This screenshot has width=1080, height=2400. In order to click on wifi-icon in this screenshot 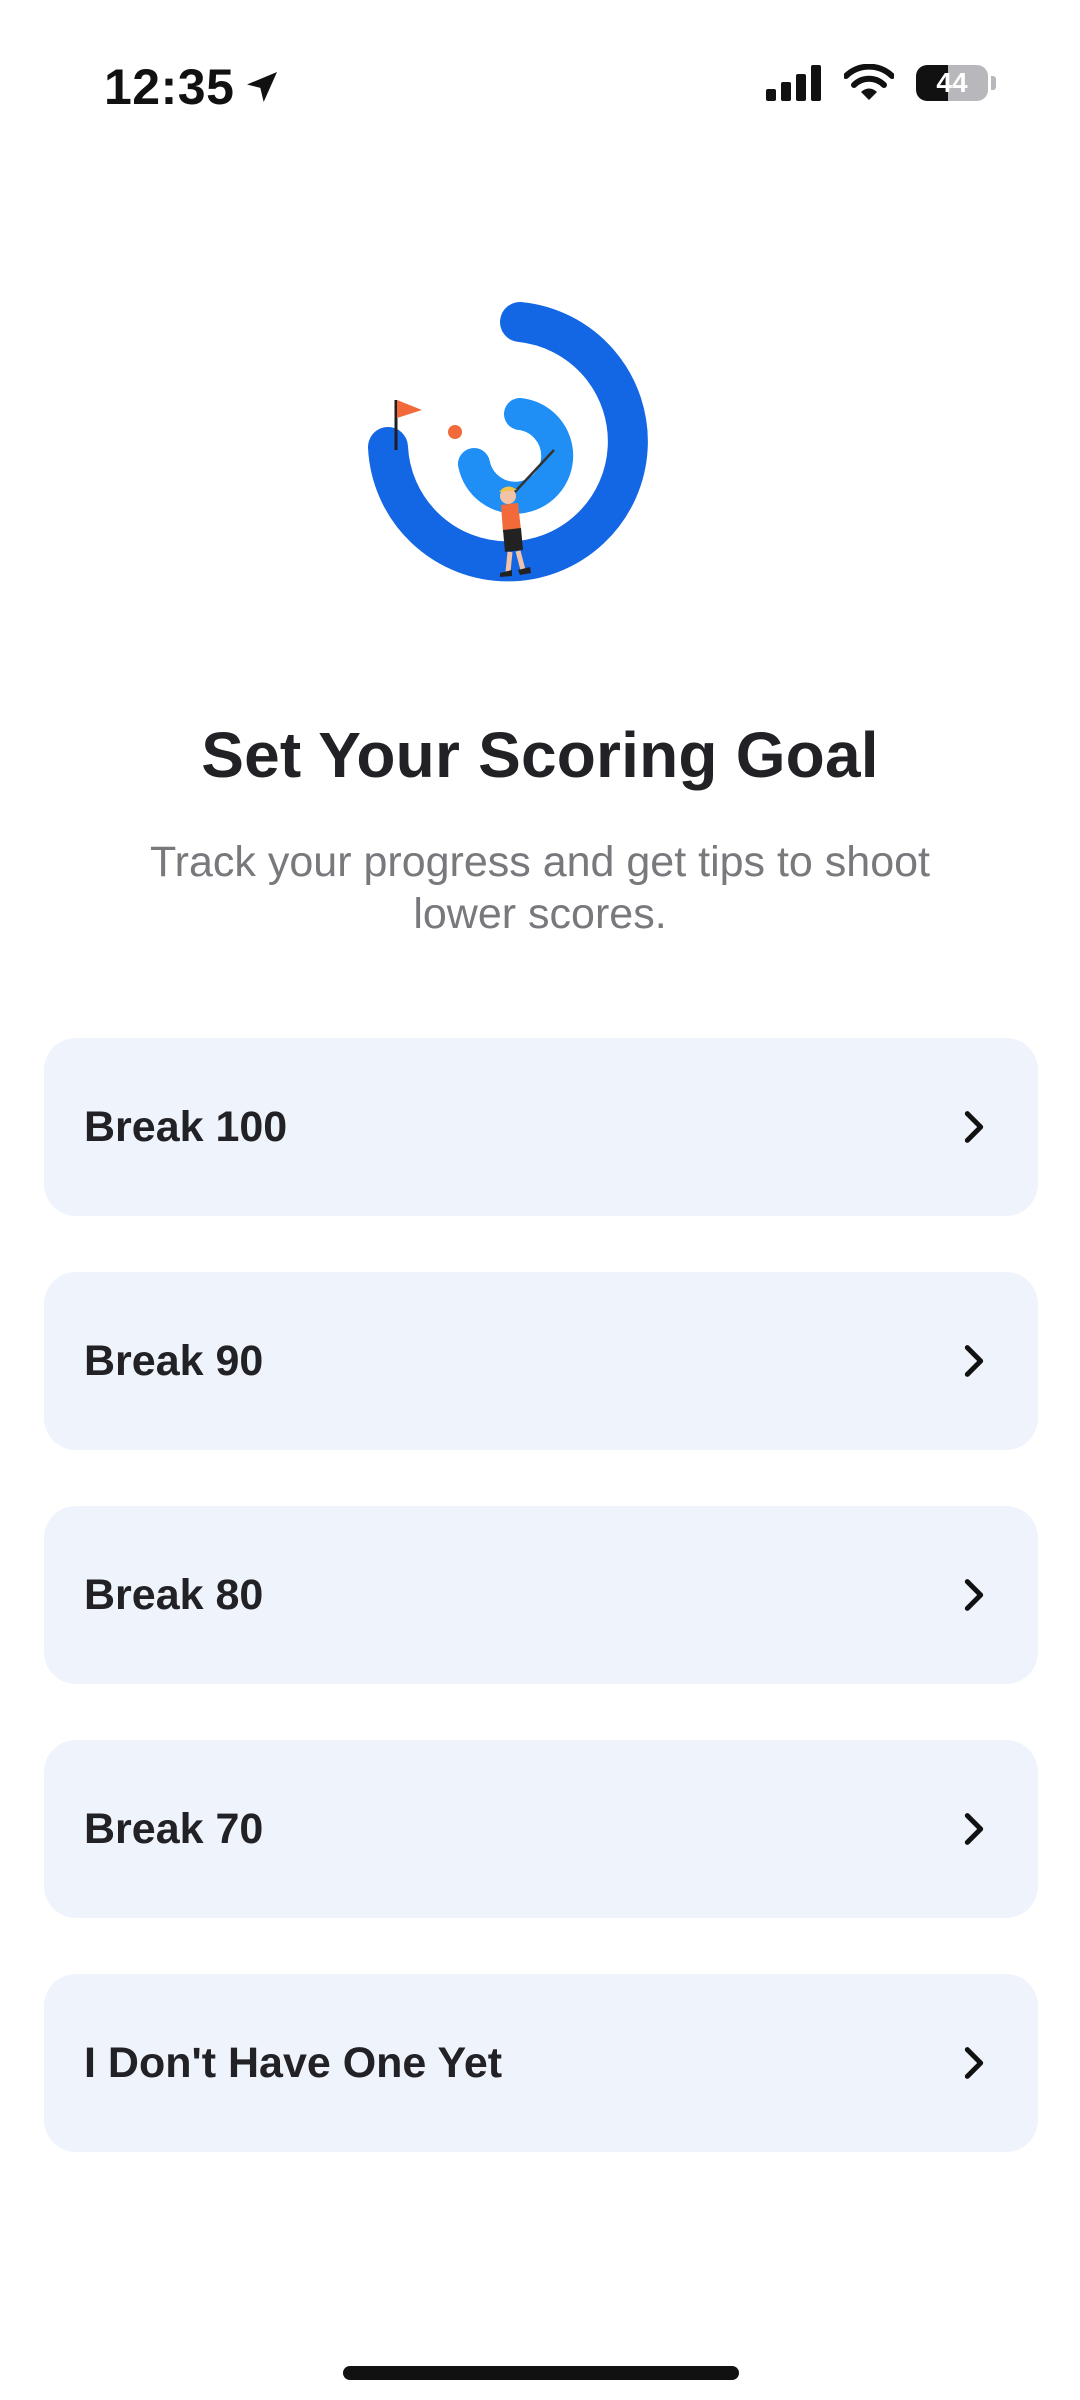, I will do `click(869, 82)`.